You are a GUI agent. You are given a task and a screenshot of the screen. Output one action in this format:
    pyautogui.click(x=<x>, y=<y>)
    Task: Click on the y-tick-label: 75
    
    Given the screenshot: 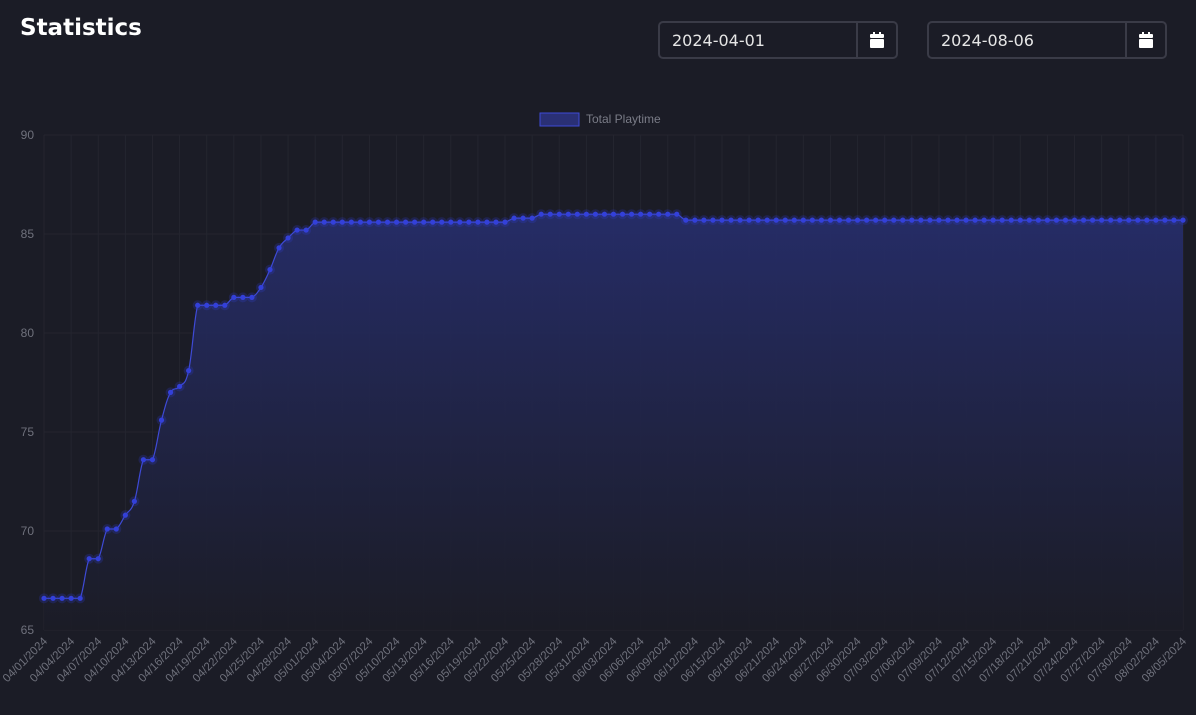 What is the action you would take?
    pyautogui.click(x=28, y=432)
    